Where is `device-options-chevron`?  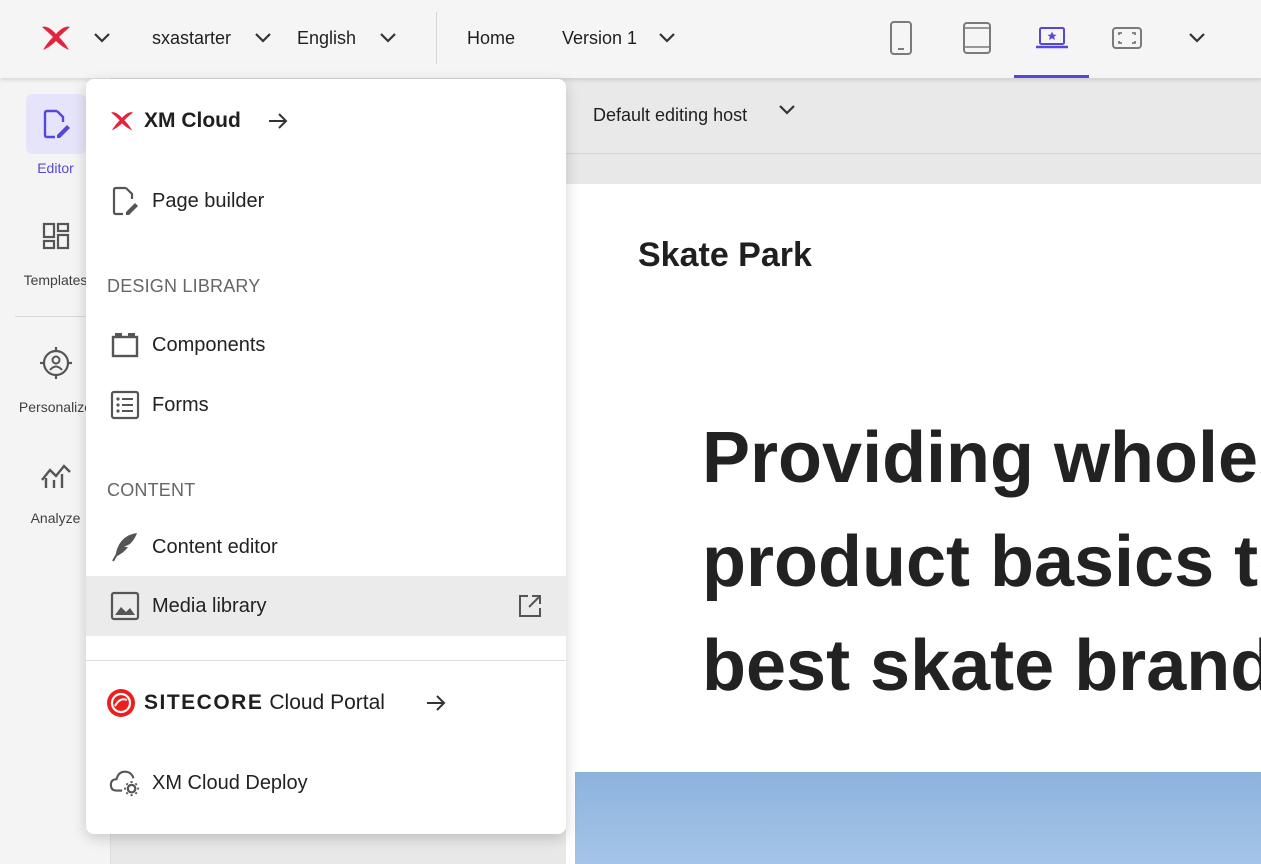
device-options-chevron is located at coordinates (1197, 38).